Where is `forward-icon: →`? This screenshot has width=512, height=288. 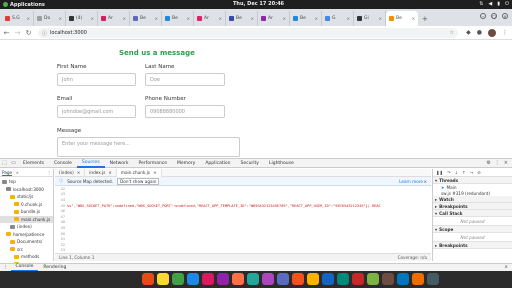
forward-icon: → is located at coordinates (17, 33).